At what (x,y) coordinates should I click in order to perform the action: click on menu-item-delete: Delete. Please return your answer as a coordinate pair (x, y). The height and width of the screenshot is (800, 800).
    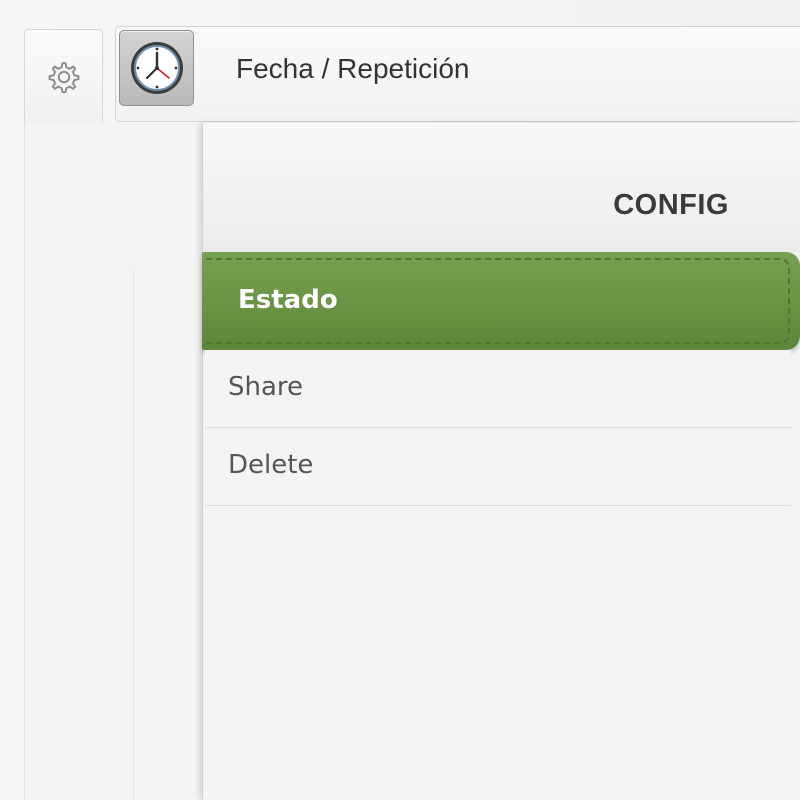
    Looking at the image, I should click on (498, 467).